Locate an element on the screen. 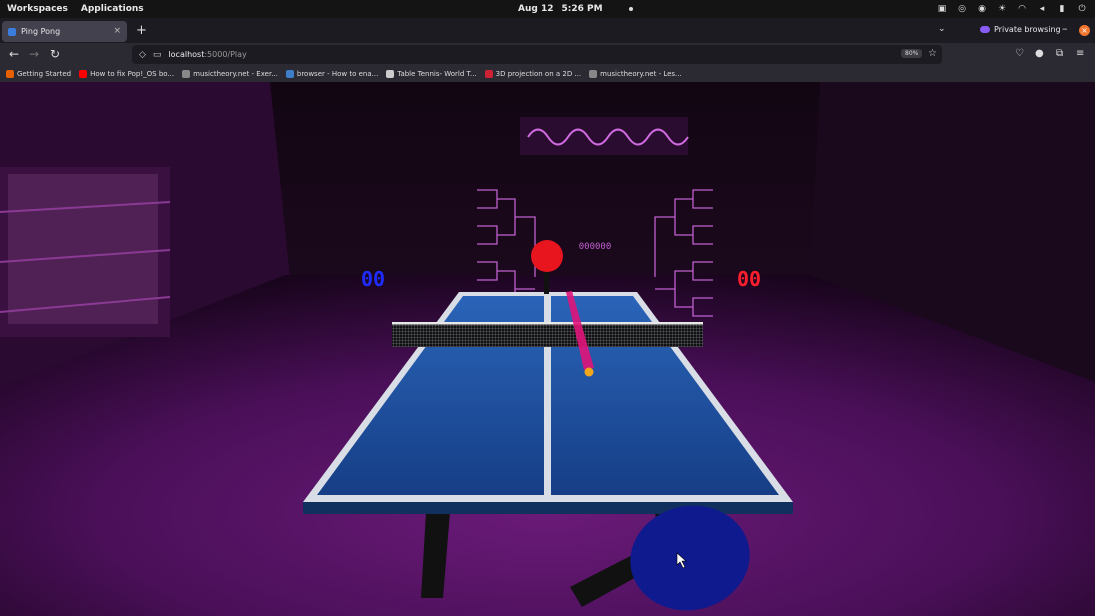  list-all-tabs-chevron-icon: ⌄ is located at coordinates (942, 29).